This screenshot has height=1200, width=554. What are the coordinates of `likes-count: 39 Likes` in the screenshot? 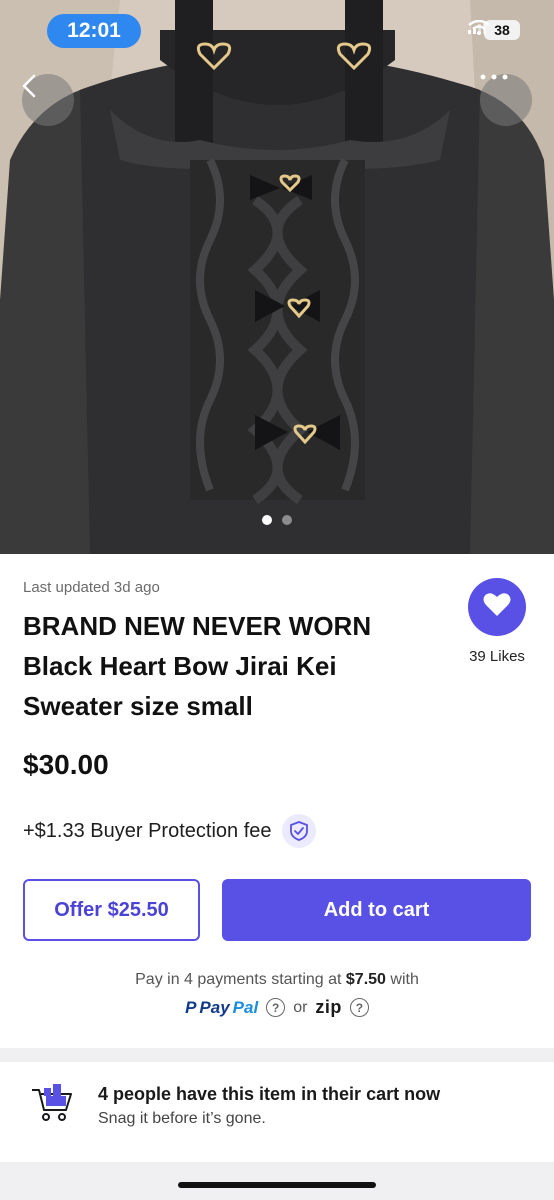 It's located at (497, 656).